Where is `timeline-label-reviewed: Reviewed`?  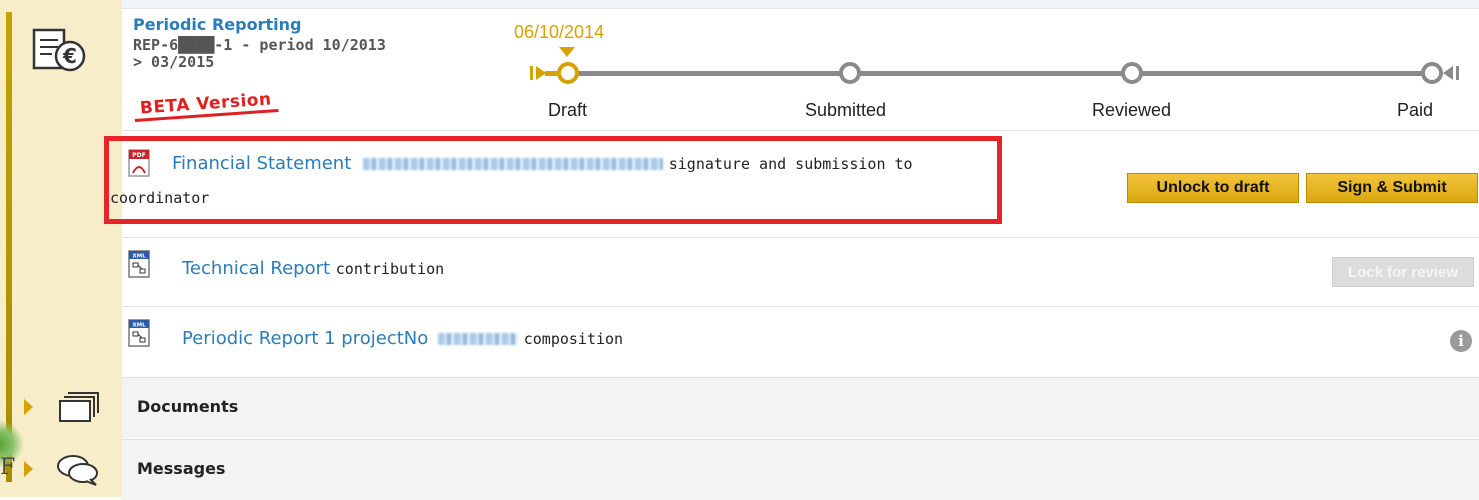 timeline-label-reviewed: Reviewed is located at coordinates (1132, 110).